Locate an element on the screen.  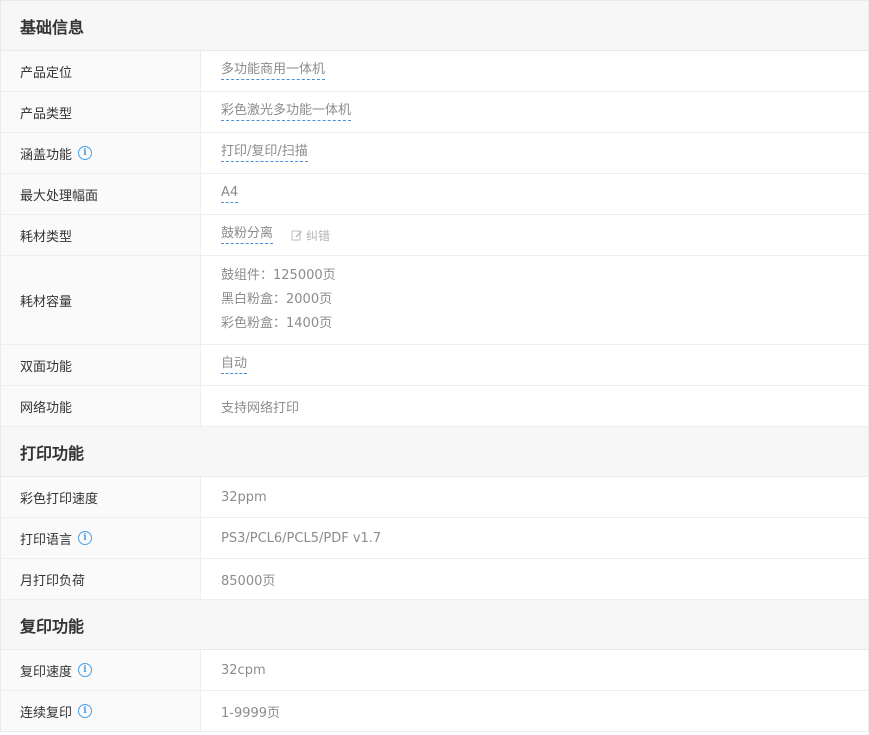
spec-label: 产品定位 is located at coordinates (101, 71).